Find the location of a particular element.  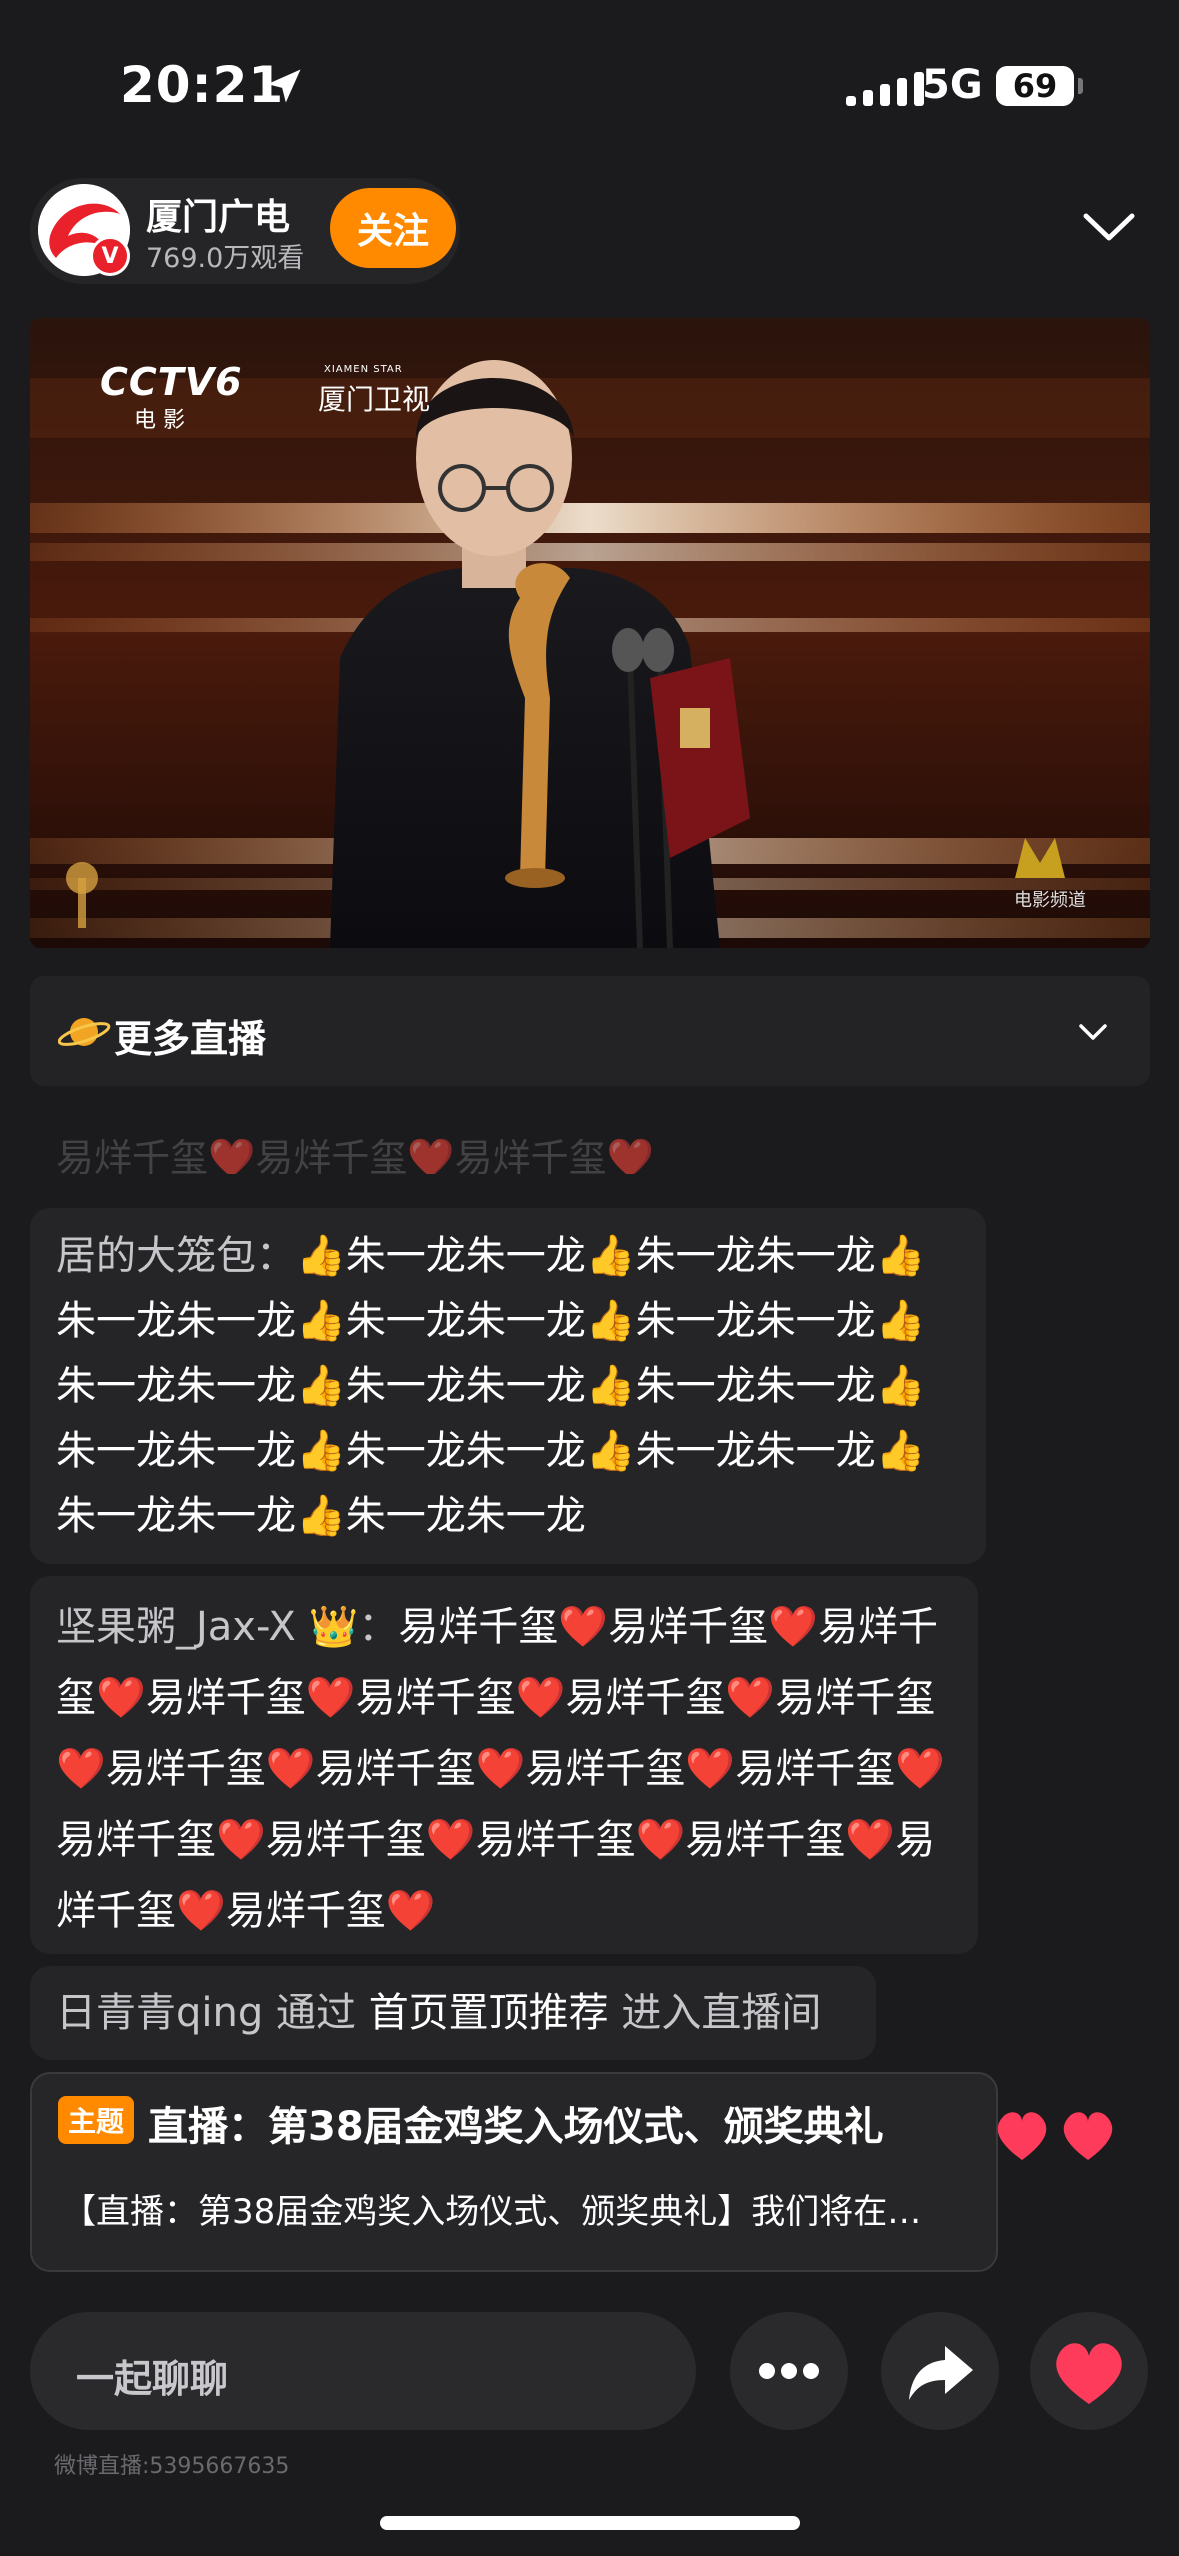

xiamen-tv-logo: 厦门卫视 is located at coordinates (374, 399).